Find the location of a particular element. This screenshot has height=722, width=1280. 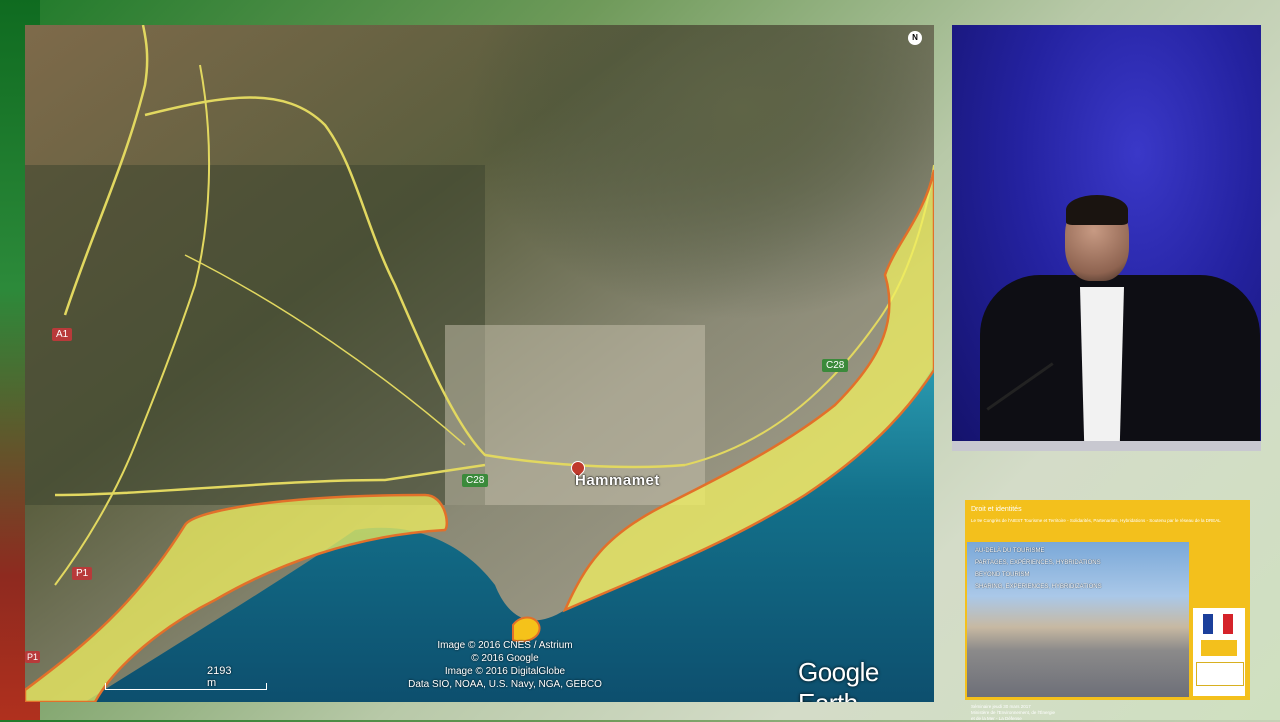

road-badge-p1: P1 is located at coordinates (82, 573).